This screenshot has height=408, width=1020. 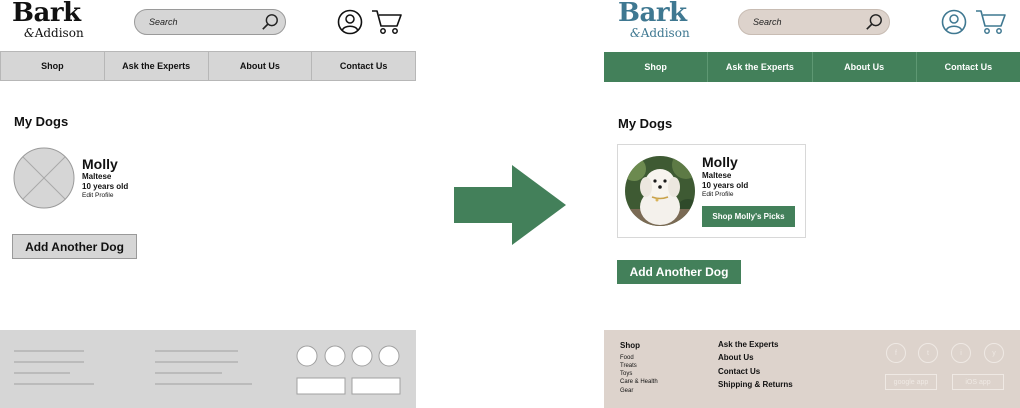 I want to click on right-arrow-icon, so click(x=510, y=205).